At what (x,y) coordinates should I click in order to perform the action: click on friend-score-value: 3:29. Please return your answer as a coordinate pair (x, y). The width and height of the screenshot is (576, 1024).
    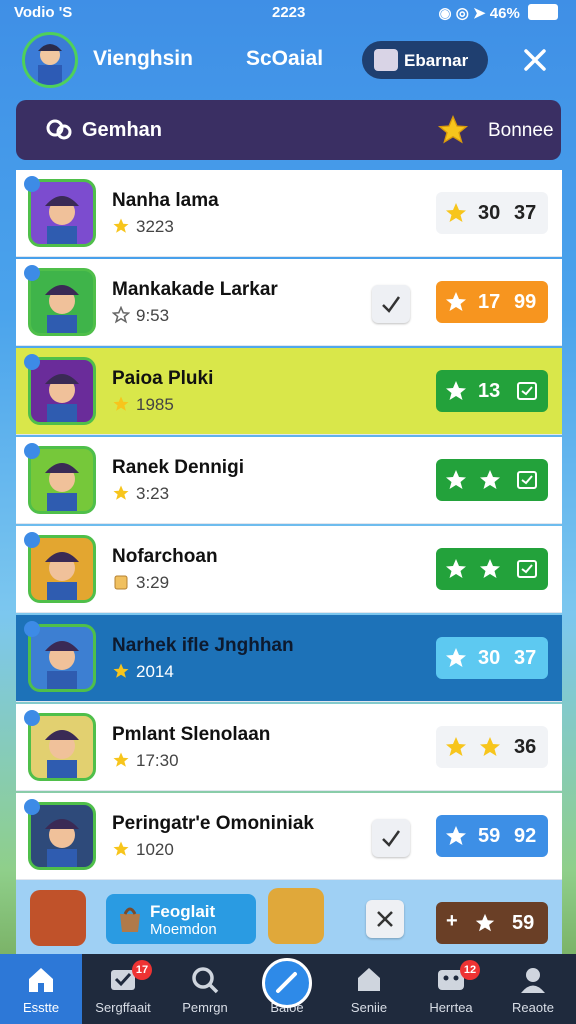
    Looking at the image, I should click on (153, 582).